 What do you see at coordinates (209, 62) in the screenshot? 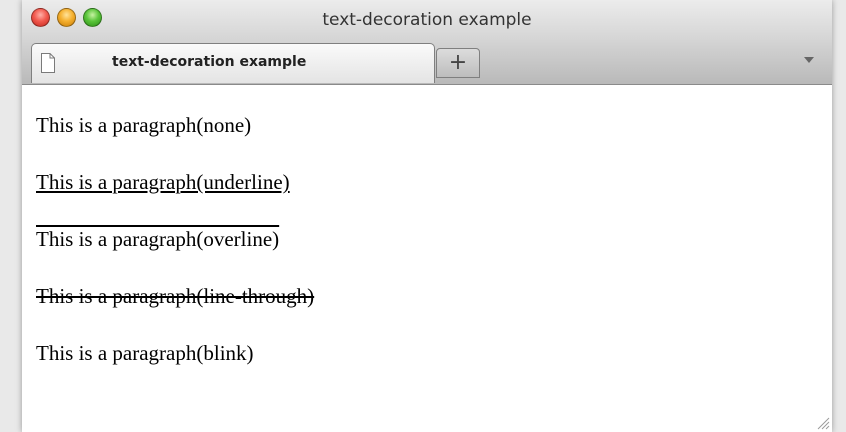
I see `tab-label: text-decoration example` at bounding box center [209, 62].